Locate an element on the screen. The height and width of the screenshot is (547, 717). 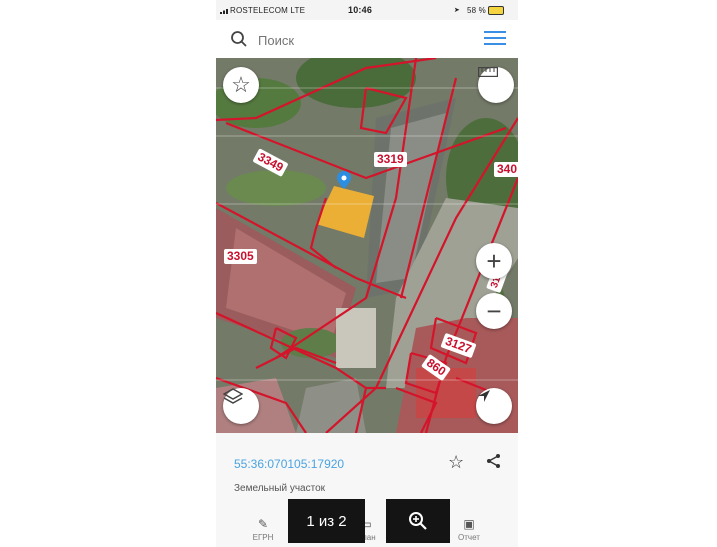
page-counter: 1 из 2 is located at coordinates (326, 521).